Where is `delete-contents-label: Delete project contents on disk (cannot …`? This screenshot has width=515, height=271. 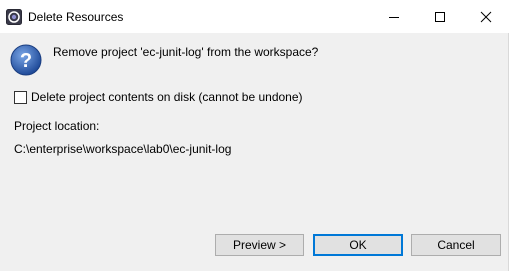
delete-contents-label: Delete project contents on disk (cannot … is located at coordinates (167, 97).